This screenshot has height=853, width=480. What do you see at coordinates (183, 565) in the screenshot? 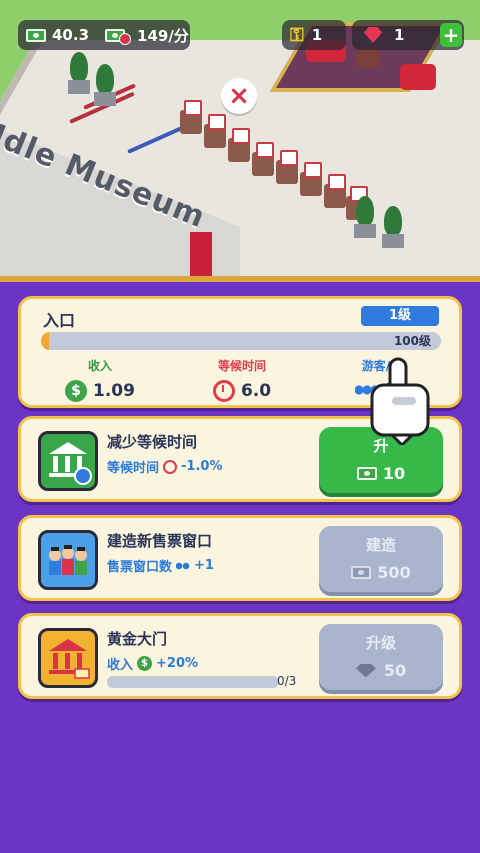
I see `people-icon` at bounding box center [183, 565].